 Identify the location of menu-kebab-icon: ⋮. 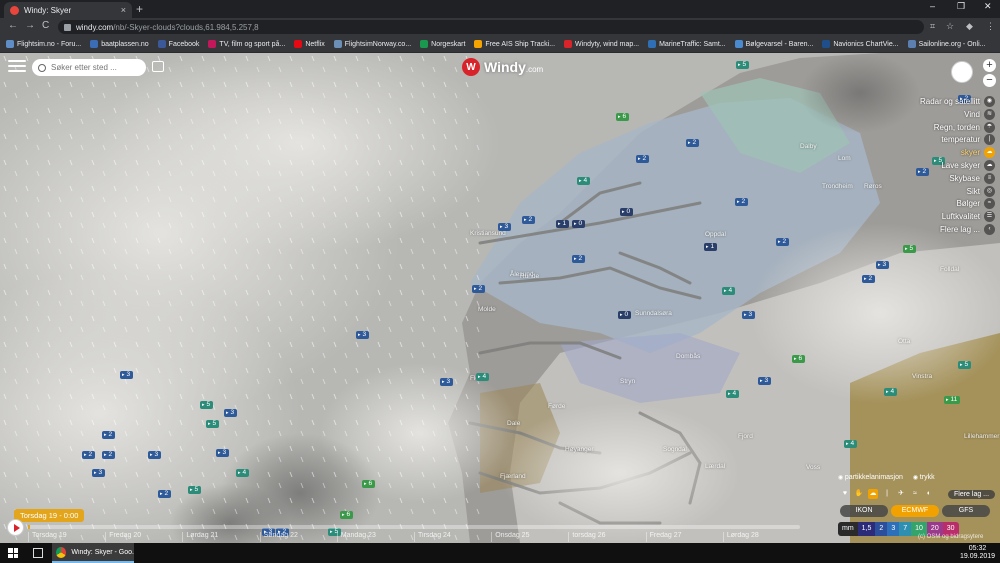
(990, 26).